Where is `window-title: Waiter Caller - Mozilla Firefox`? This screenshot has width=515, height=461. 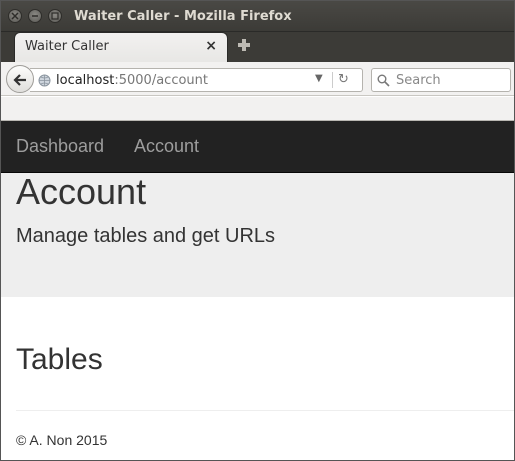
window-title: Waiter Caller - Mozilla Firefox is located at coordinates (183, 16).